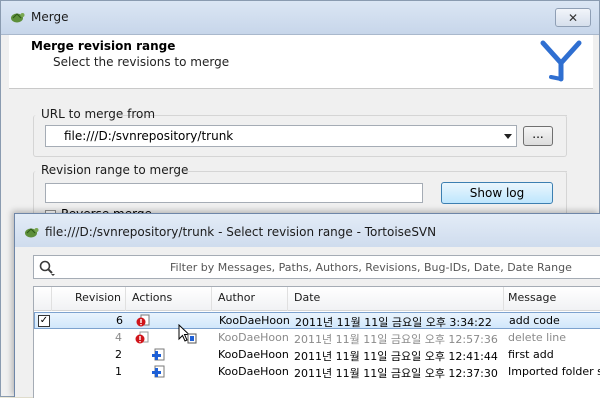  What do you see at coordinates (250, 299) in the screenshot?
I see `column-author: Author` at bounding box center [250, 299].